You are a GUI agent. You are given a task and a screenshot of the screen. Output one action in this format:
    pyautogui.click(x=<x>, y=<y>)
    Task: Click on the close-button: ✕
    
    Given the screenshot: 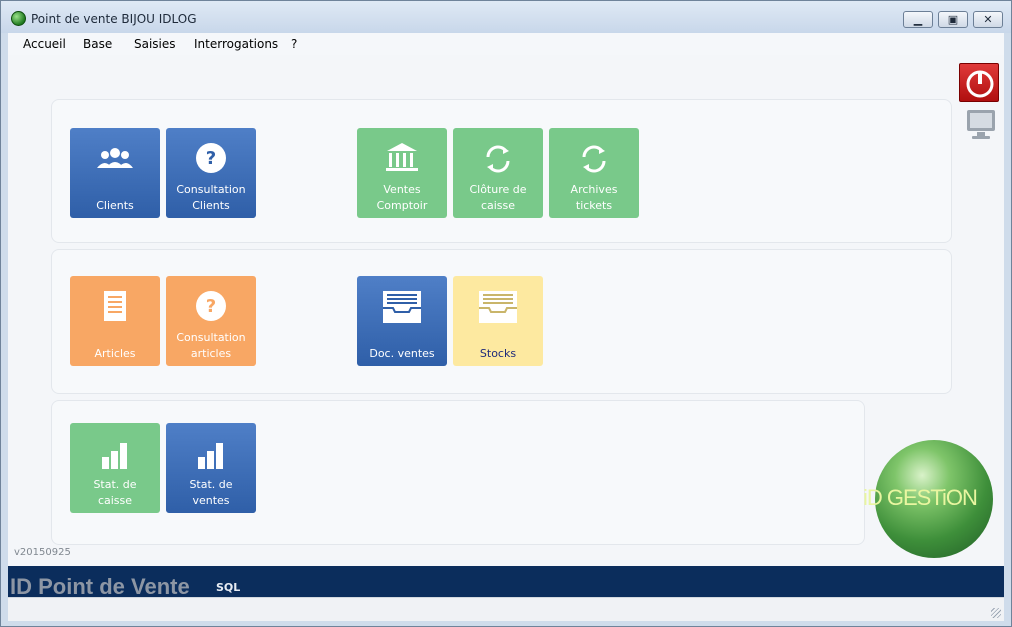 What is the action you would take?
    pyautogui.click(x=988, y=19)
    